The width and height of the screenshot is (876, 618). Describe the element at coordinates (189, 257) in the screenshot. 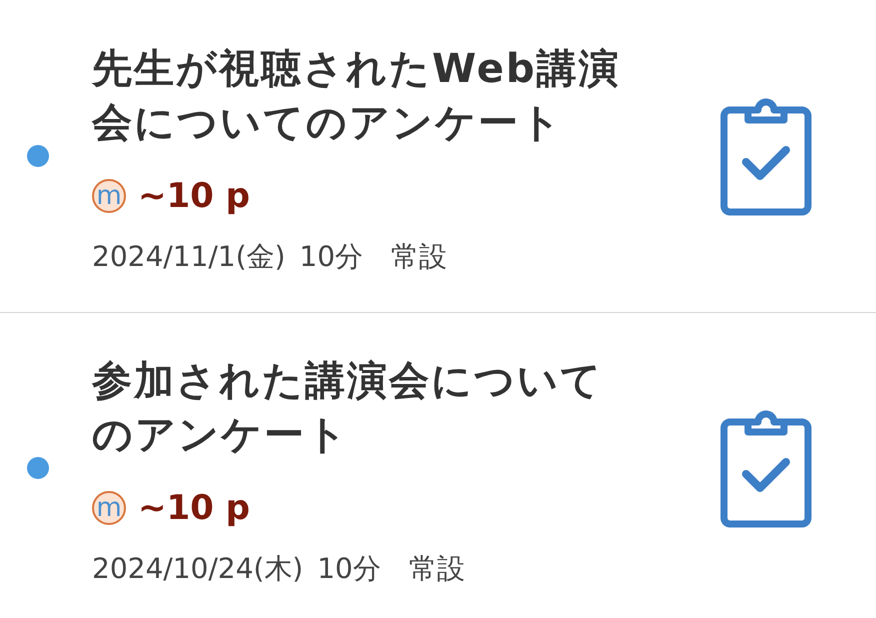

I see `survey-date: 2024/11/1(金)` at that location.